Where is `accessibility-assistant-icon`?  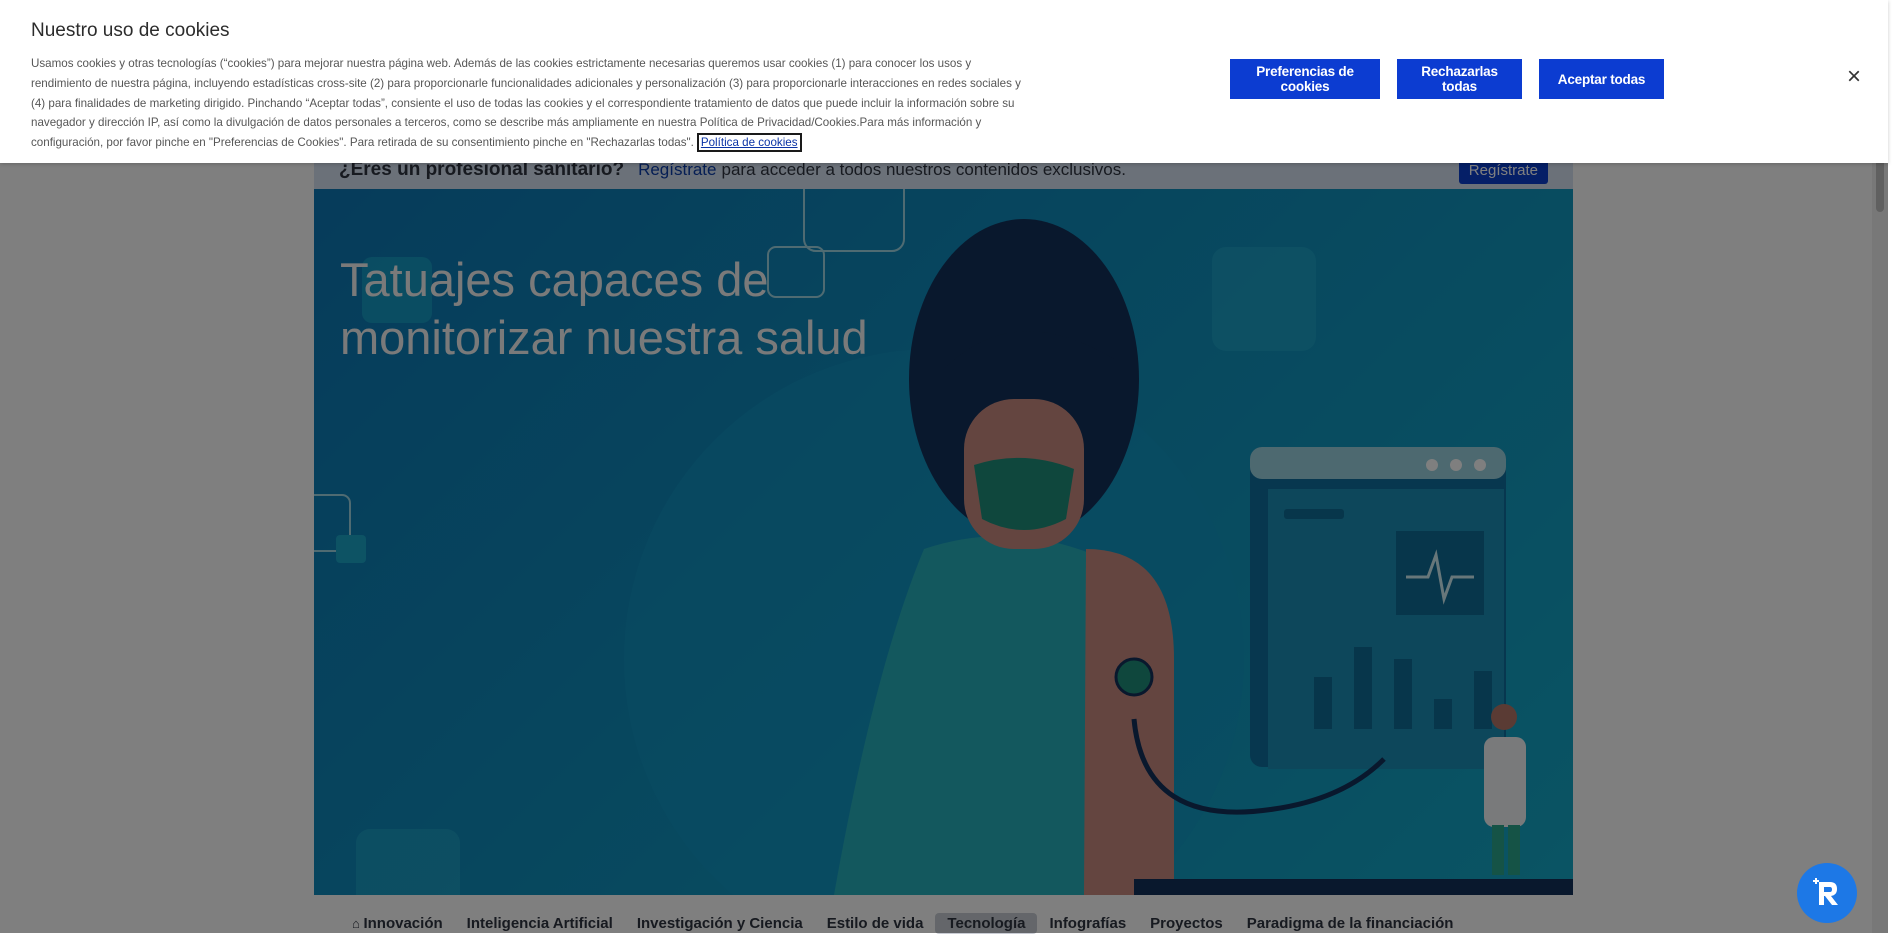
accessibility-assistant-icon is located at coordinates (1827, 893).